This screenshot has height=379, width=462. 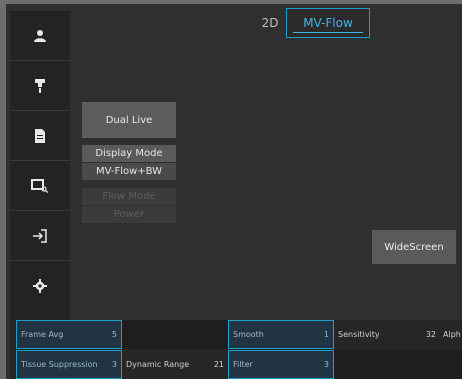 What do you see at coordinates (281, 334) in the screenshot?
I see `param-smooth: Smooth 1` at bounding box center [281, 334].